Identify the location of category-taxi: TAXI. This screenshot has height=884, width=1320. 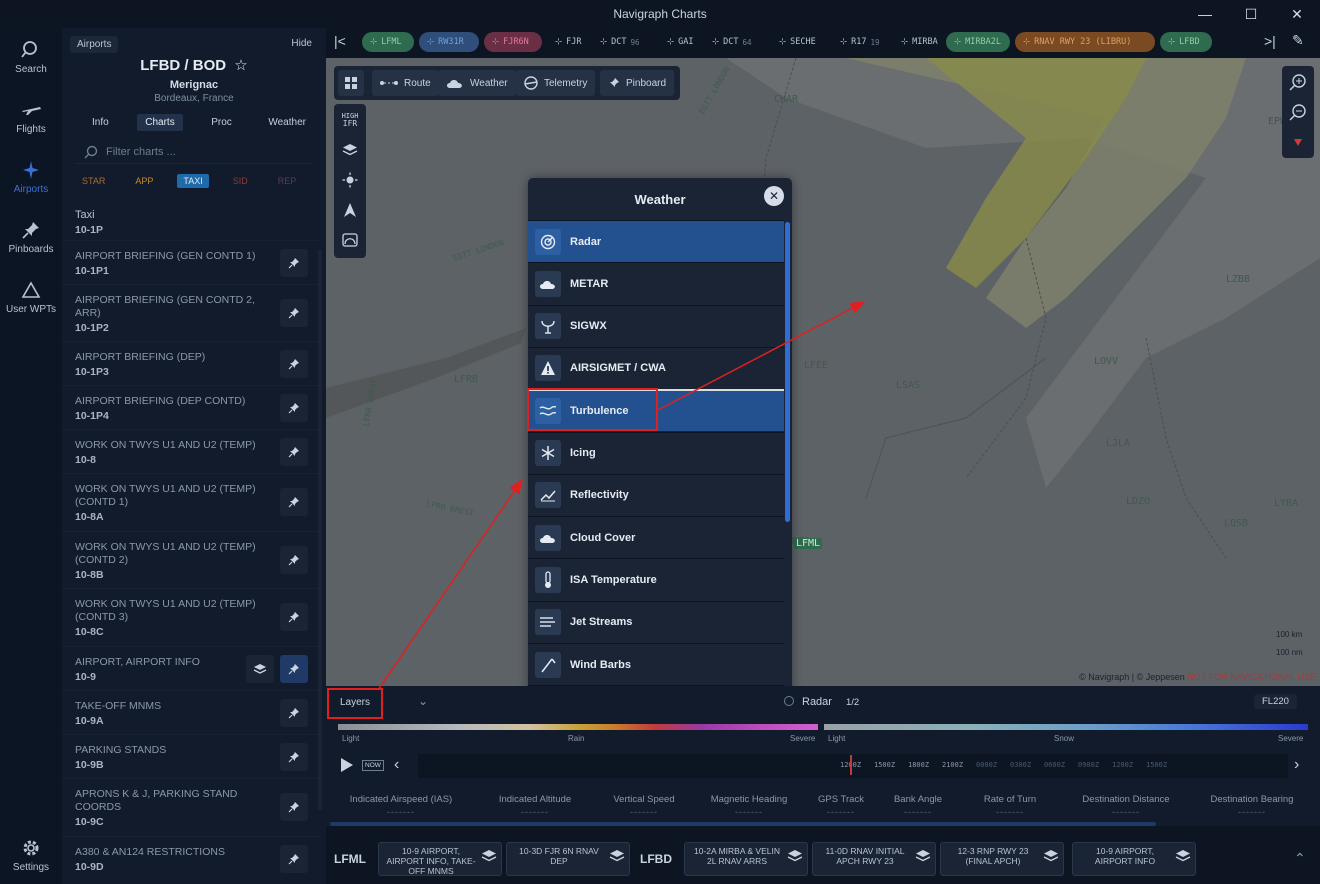
(193, 181).